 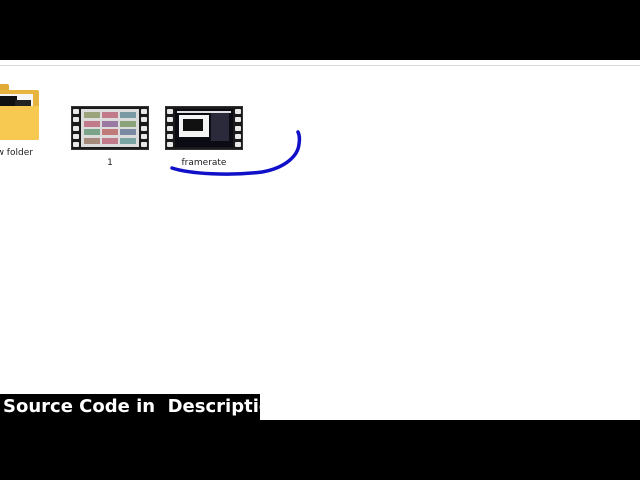 I want to click on folder-item: ew folder, so click(x=27, y=120).